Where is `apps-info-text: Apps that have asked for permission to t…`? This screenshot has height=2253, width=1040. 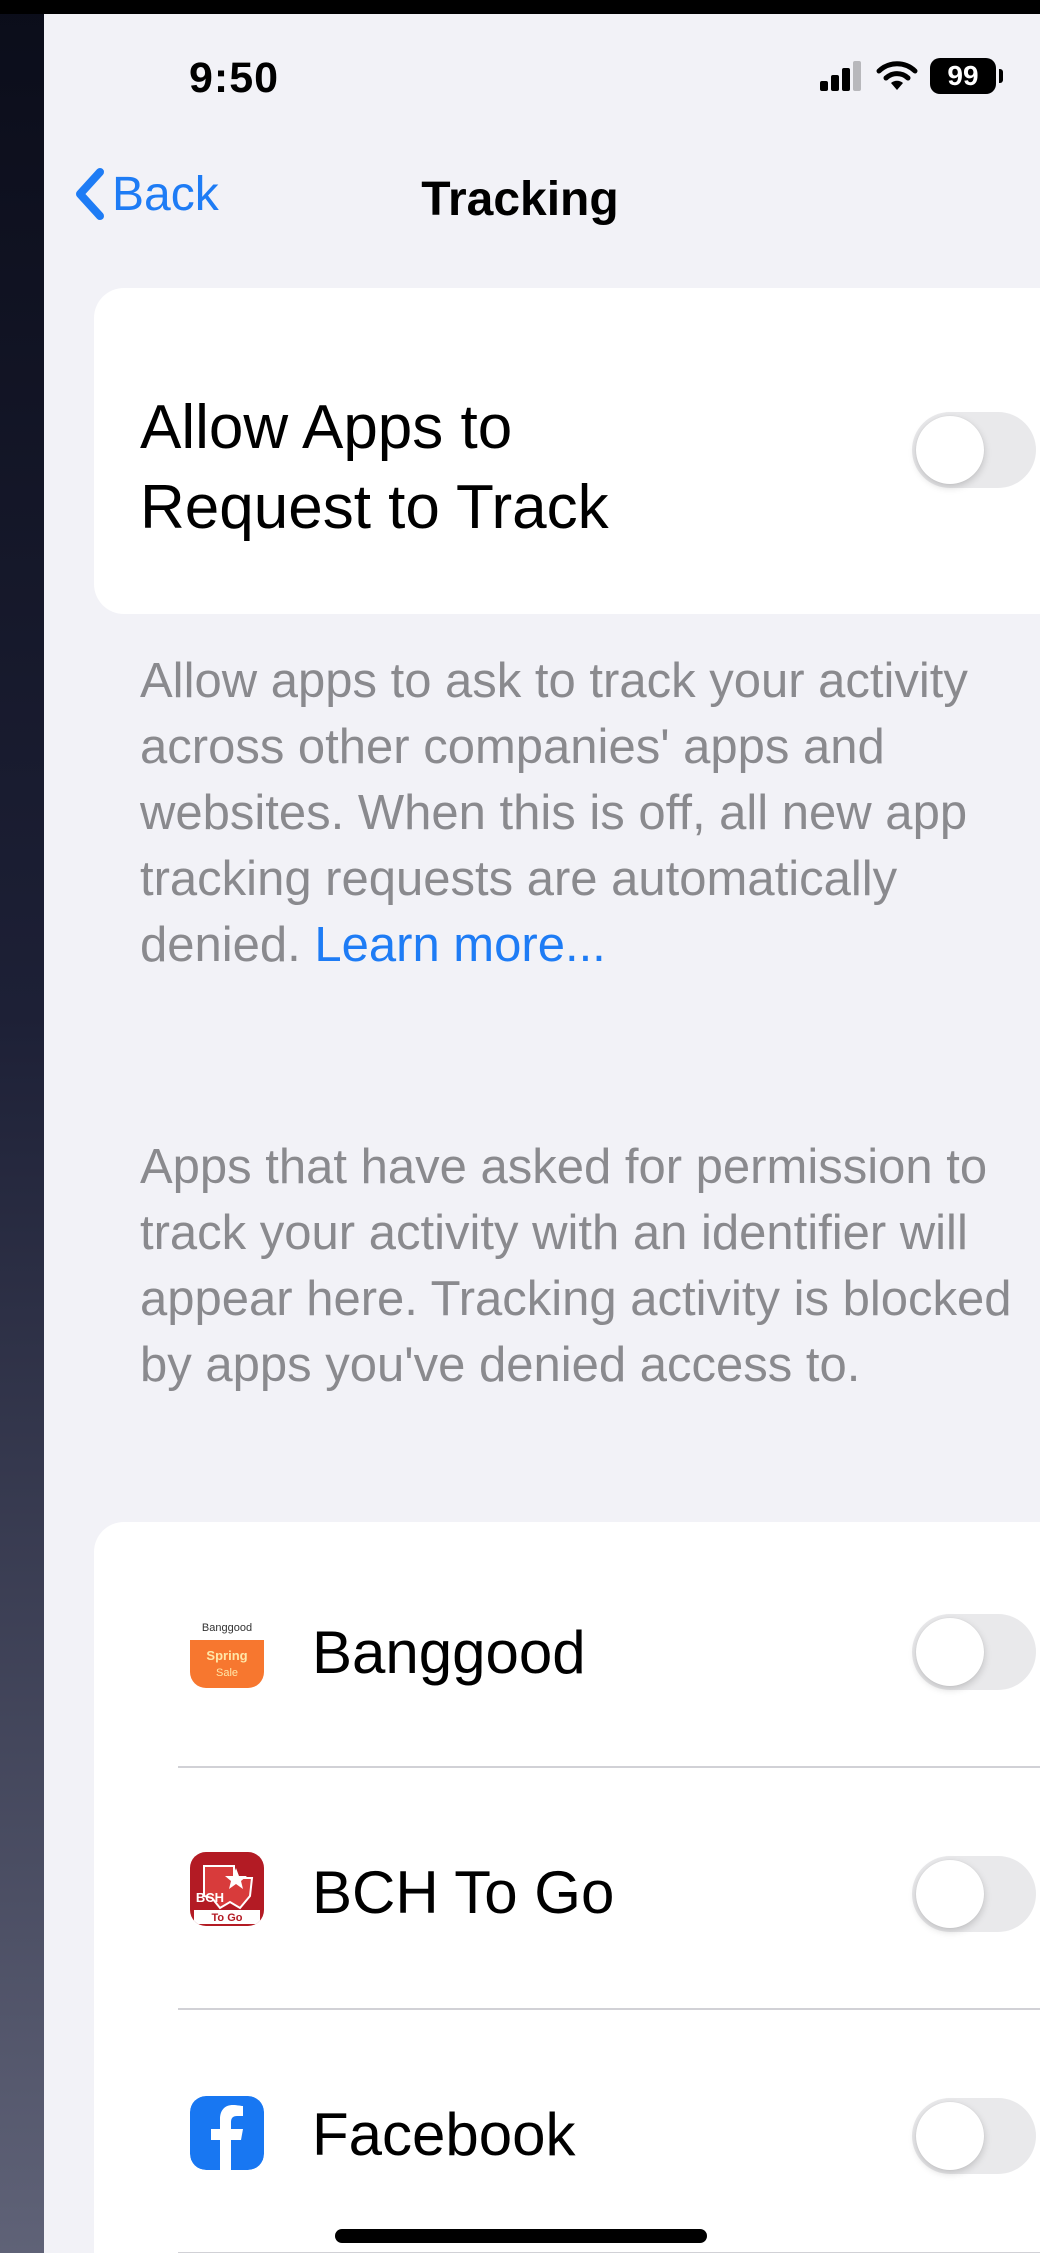 apps-info-text: Apps that have asked for permission to t… is located at coordinates (576, 1266).